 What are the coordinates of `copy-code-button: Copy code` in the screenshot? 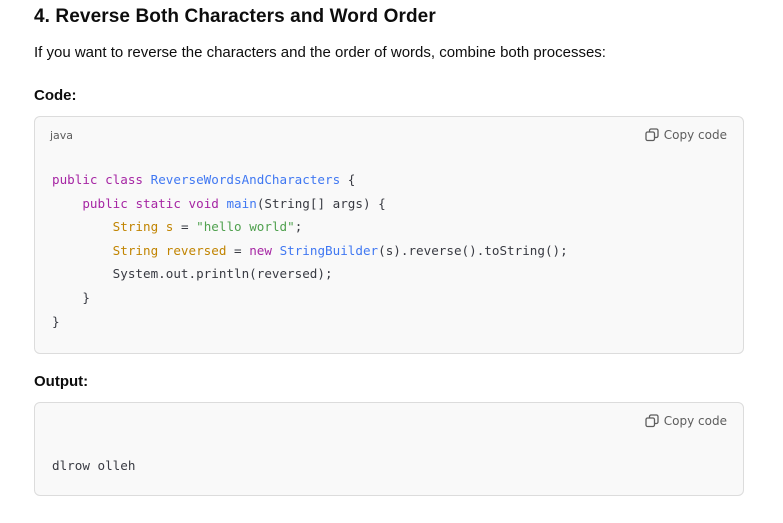 It's located at (686, 135).